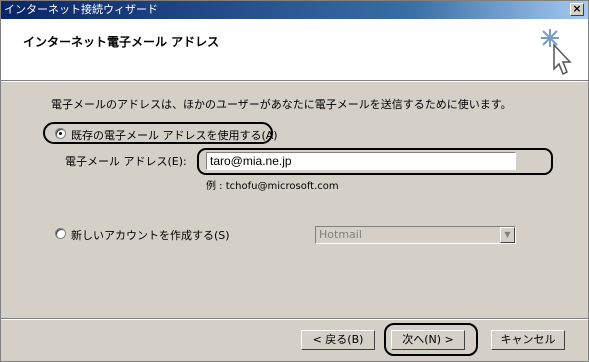 This screenshot has width=589, height=362. What do you see at coordinates (507, 235) in the screenshot?
I see `chevron-down-icon: ▼` at bounding box center [507, 235].